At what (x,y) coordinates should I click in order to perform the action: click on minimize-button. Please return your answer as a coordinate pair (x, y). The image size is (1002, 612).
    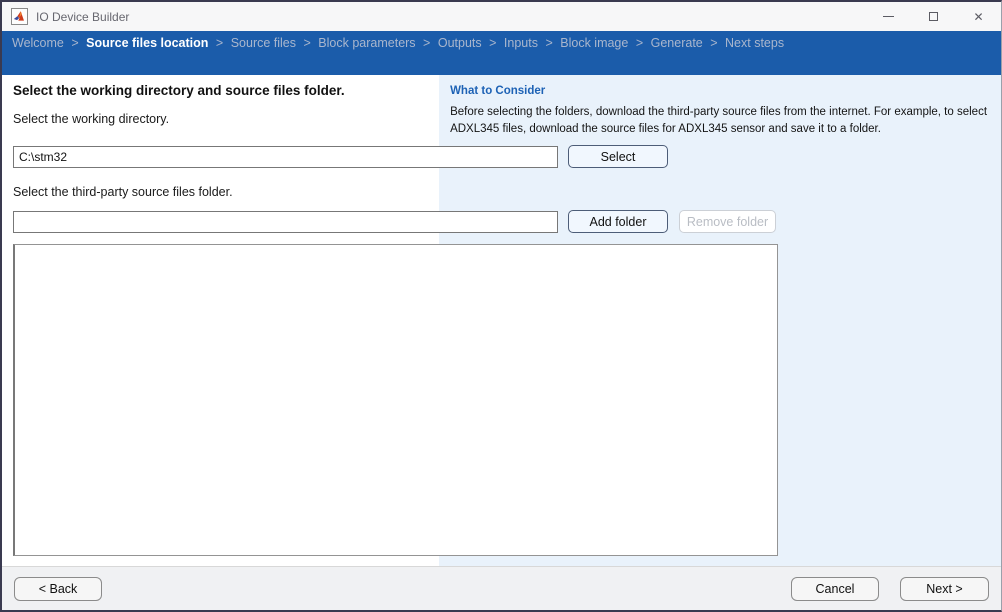
    Looking at the image, I should click on (888, 16).